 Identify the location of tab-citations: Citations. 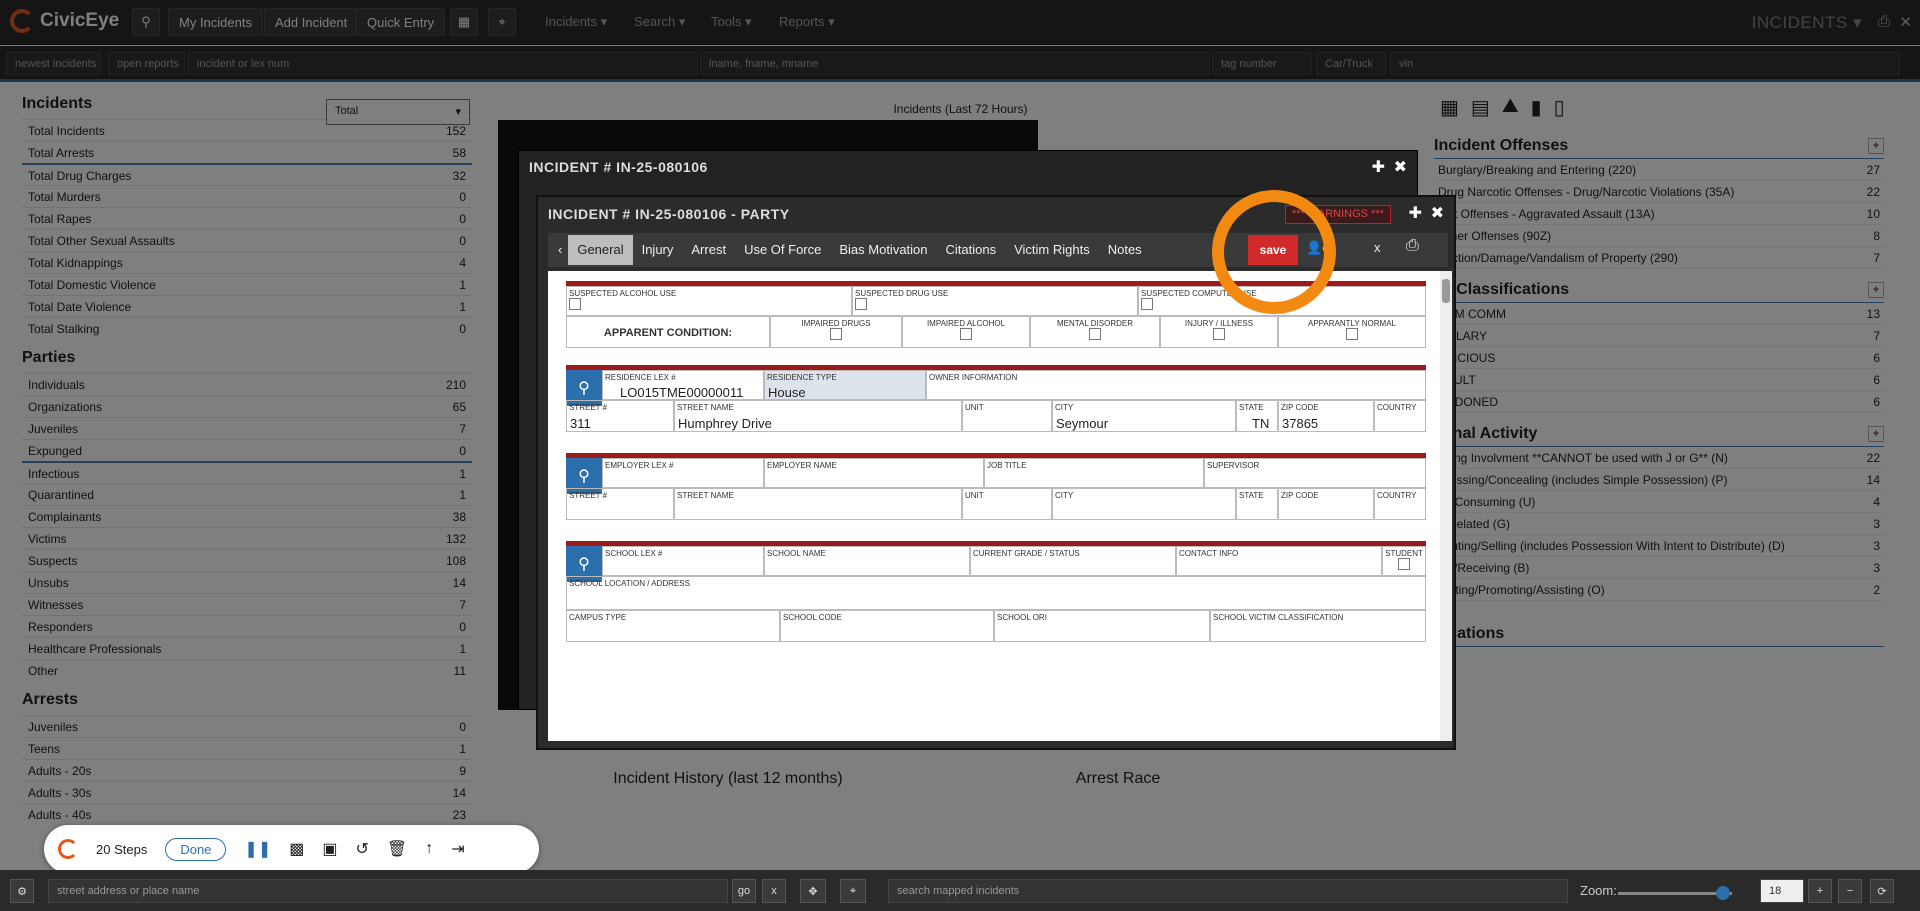
(971, 250).